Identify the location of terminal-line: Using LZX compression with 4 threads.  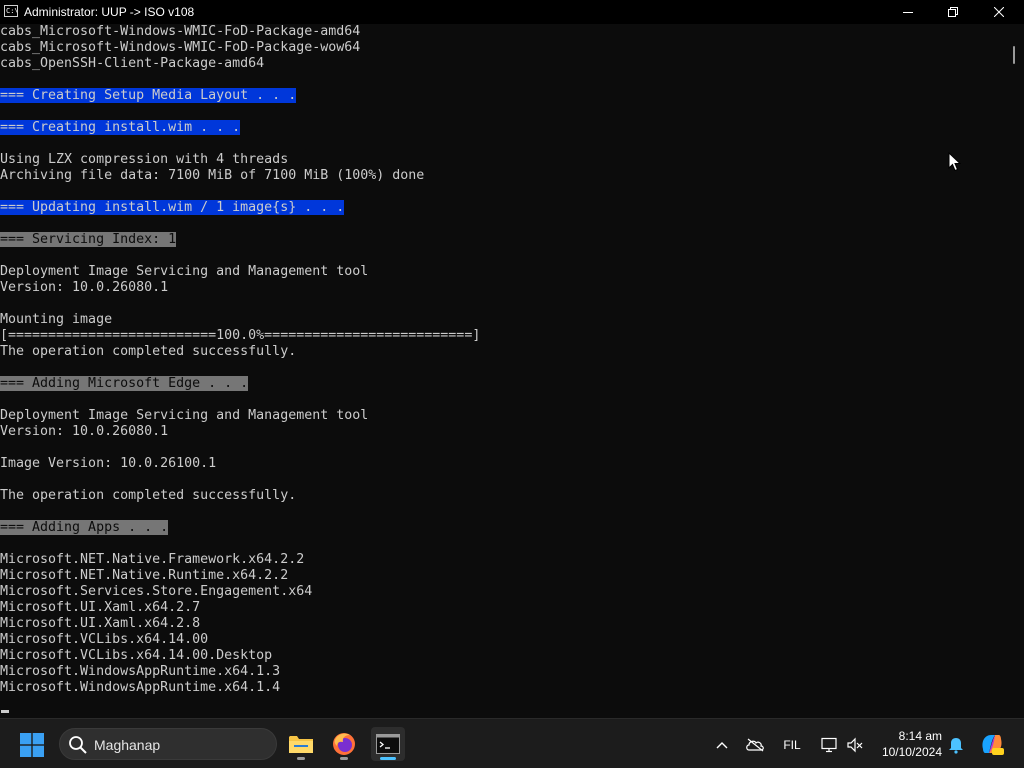
(144, 160).